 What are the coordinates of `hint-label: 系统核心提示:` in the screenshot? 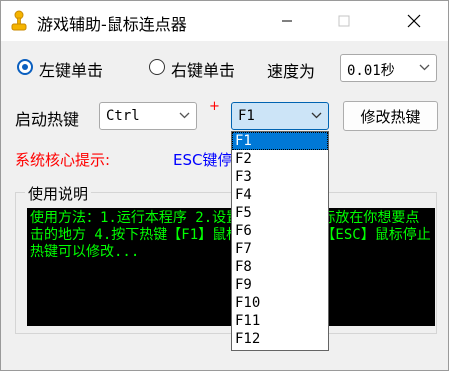 It's located at (63, 160).